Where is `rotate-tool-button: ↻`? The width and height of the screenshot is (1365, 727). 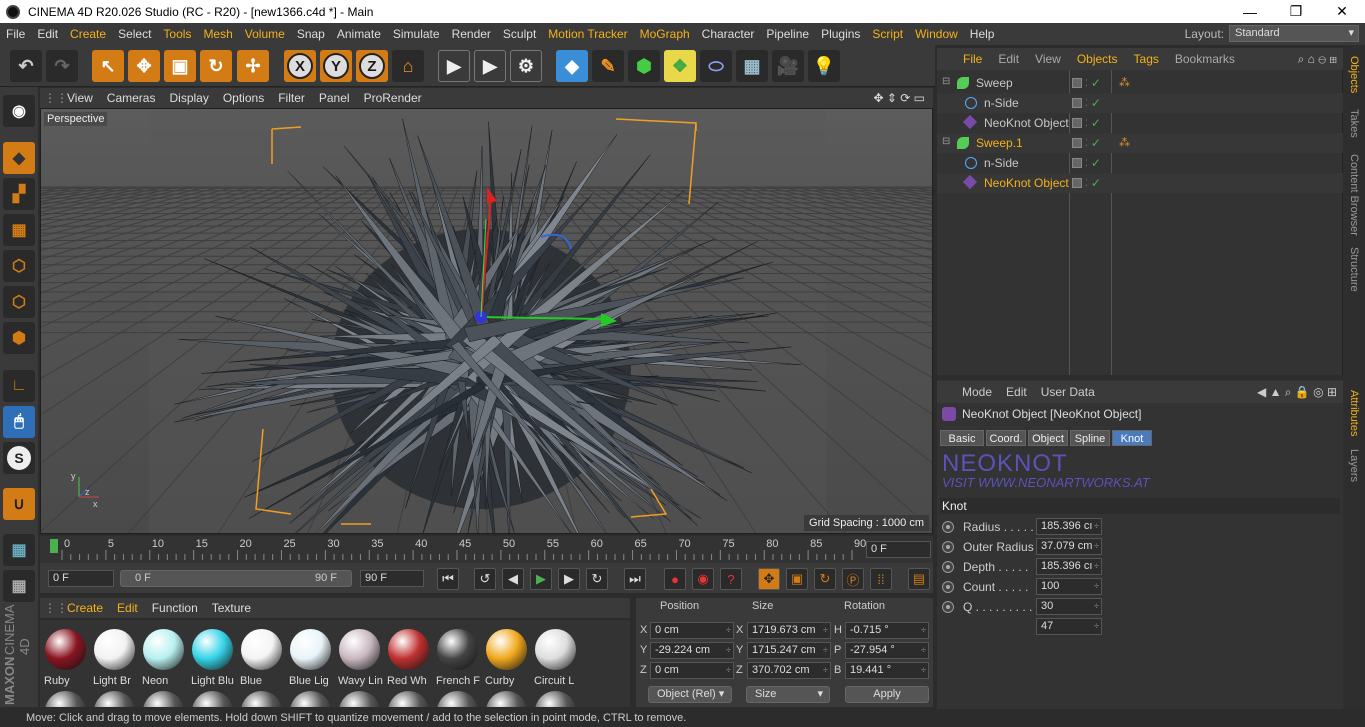
rotate-tool-button: ↻ is located at coordinates (216, 66).